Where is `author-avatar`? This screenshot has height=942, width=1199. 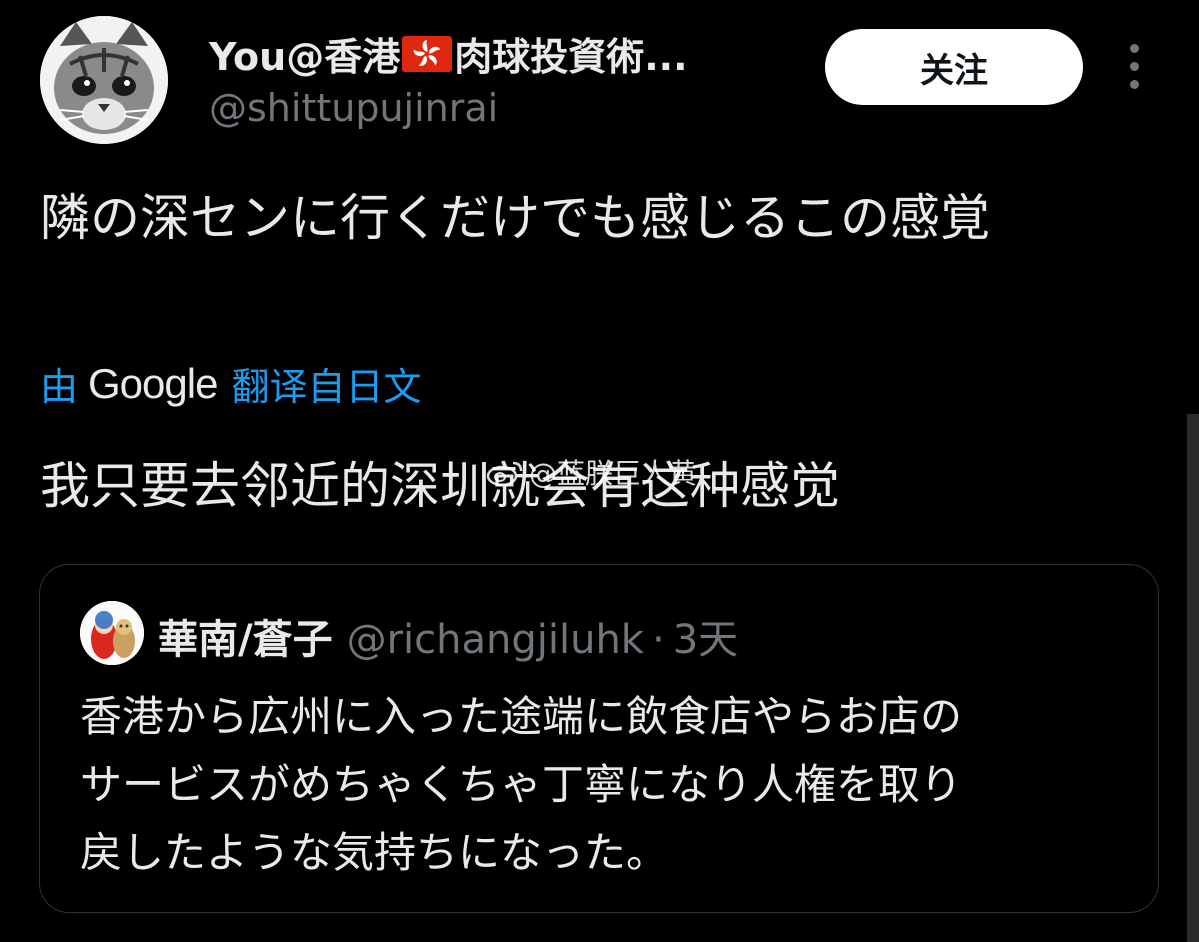 author-avatar is located at coordinates (104, 80).